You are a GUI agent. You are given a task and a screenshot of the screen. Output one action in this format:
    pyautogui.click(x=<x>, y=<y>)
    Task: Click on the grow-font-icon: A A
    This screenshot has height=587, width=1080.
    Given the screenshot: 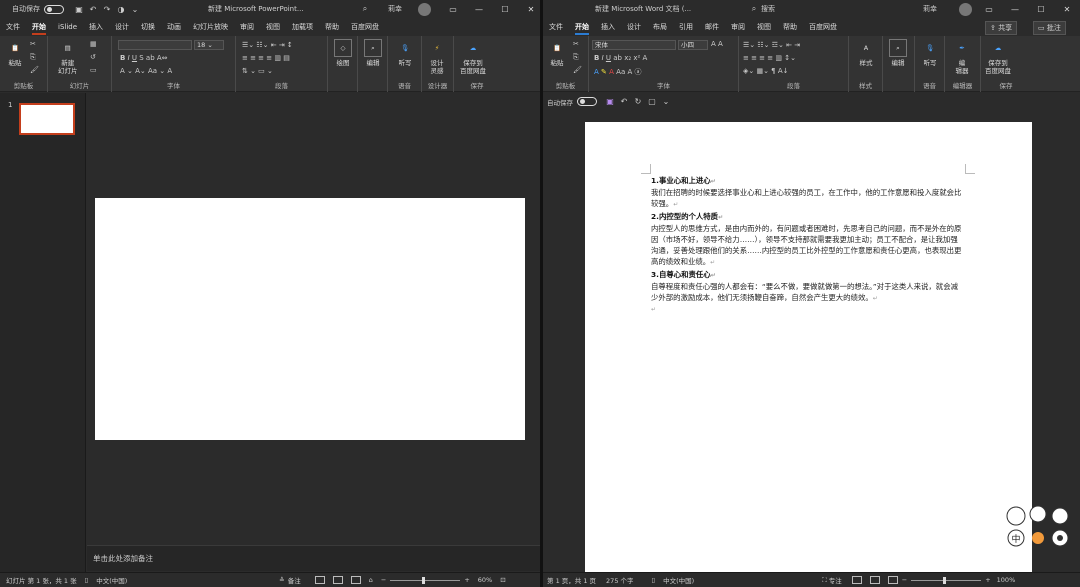 What is the action you would take?
    pyautogui.click(x=717, y=44)
    